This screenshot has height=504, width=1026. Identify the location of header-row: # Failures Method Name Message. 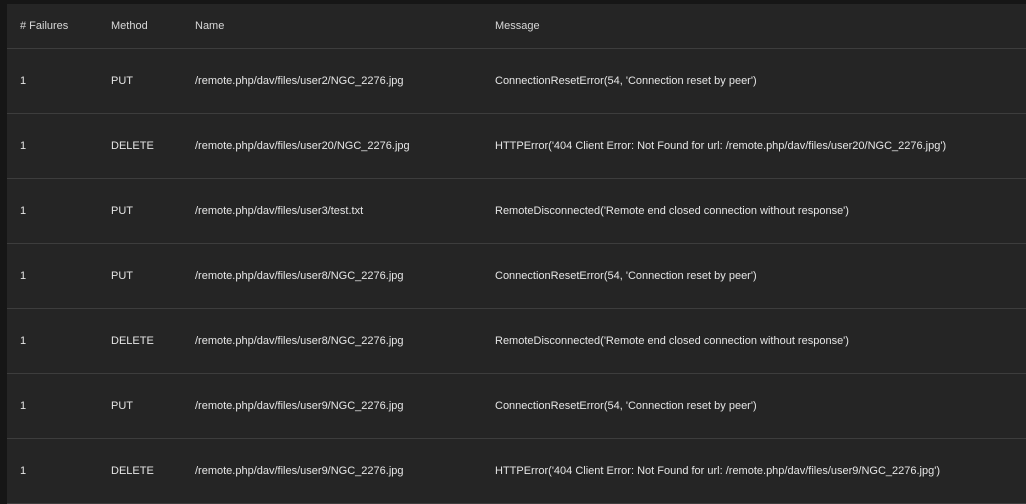
(516, 26).